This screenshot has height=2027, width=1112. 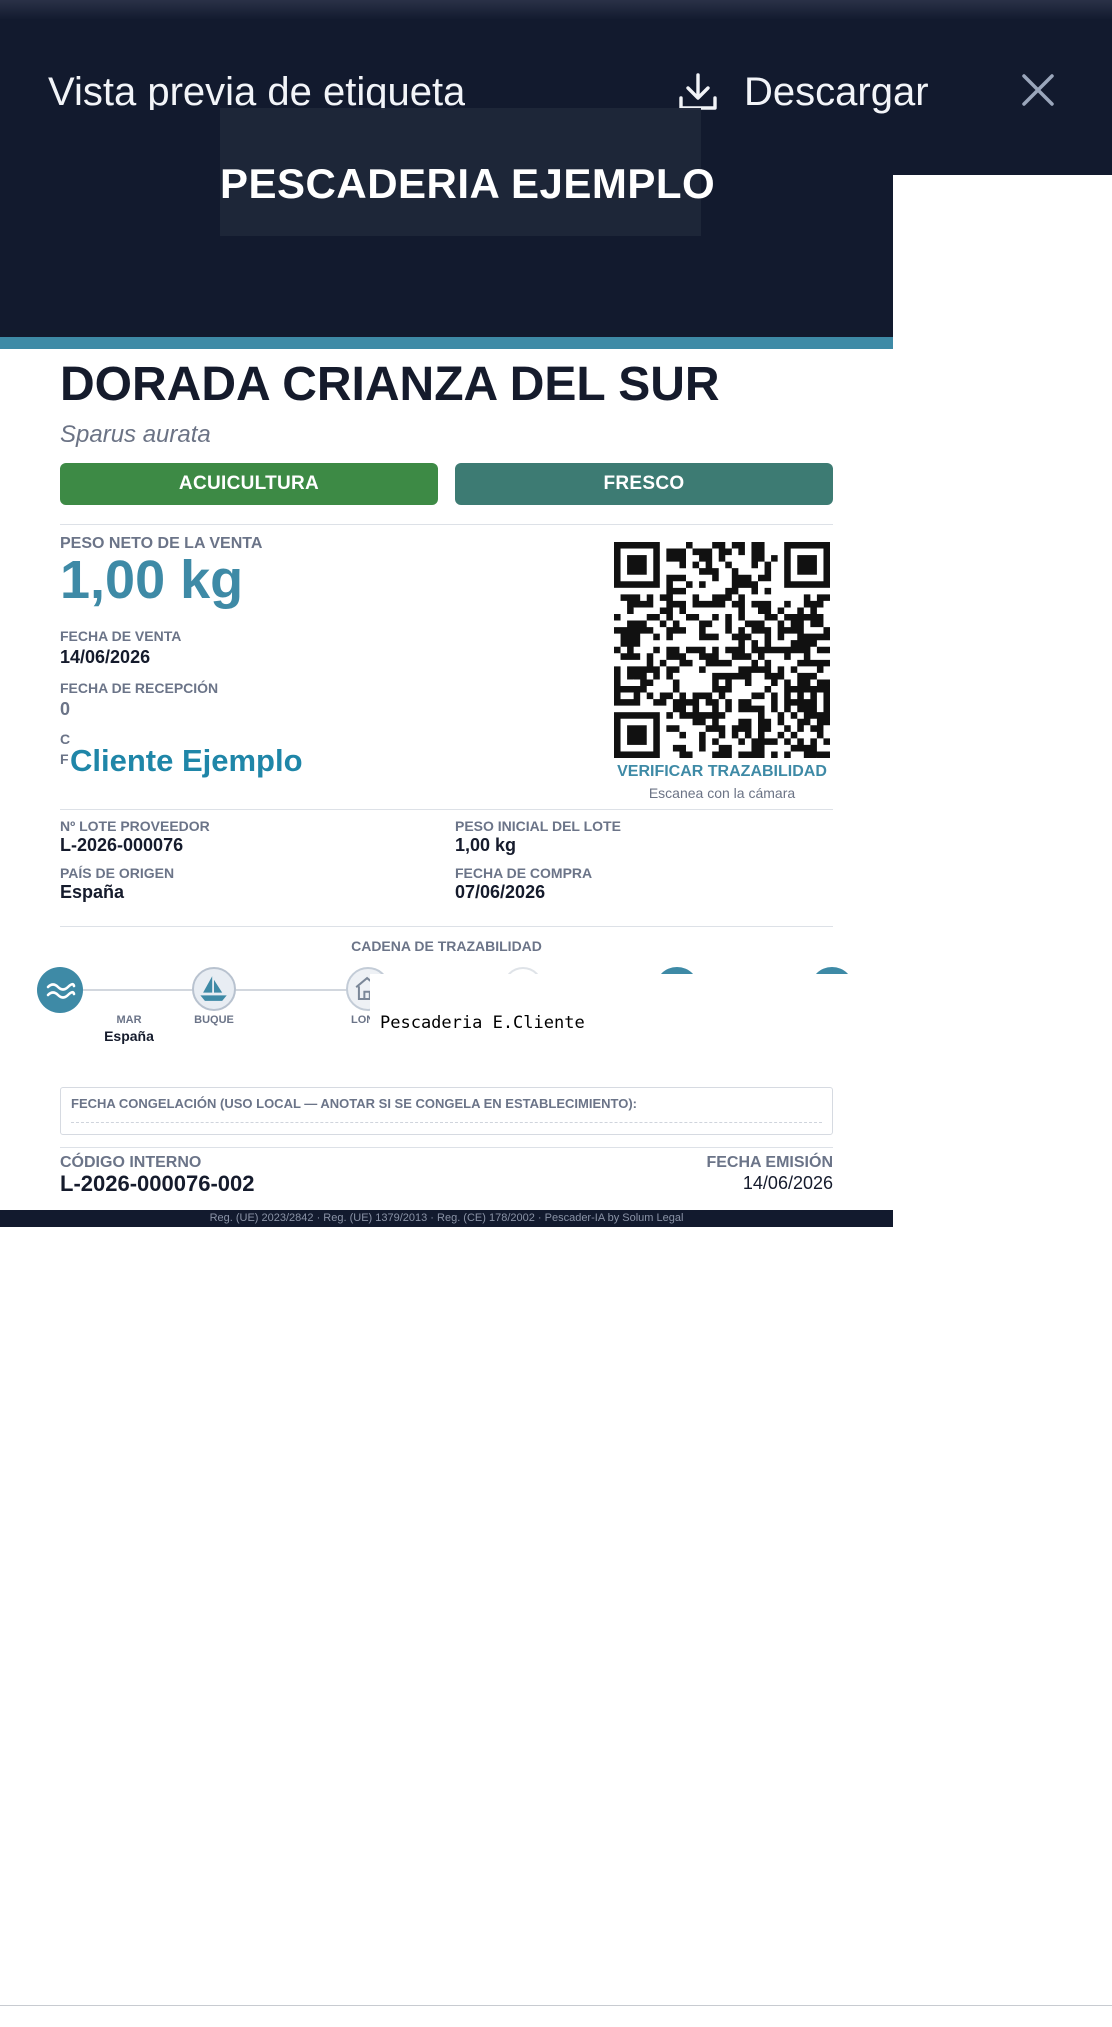 I want to click on initial-weight-label: PESO INICIAL DEL LOTE, so click(x=538, y=826).